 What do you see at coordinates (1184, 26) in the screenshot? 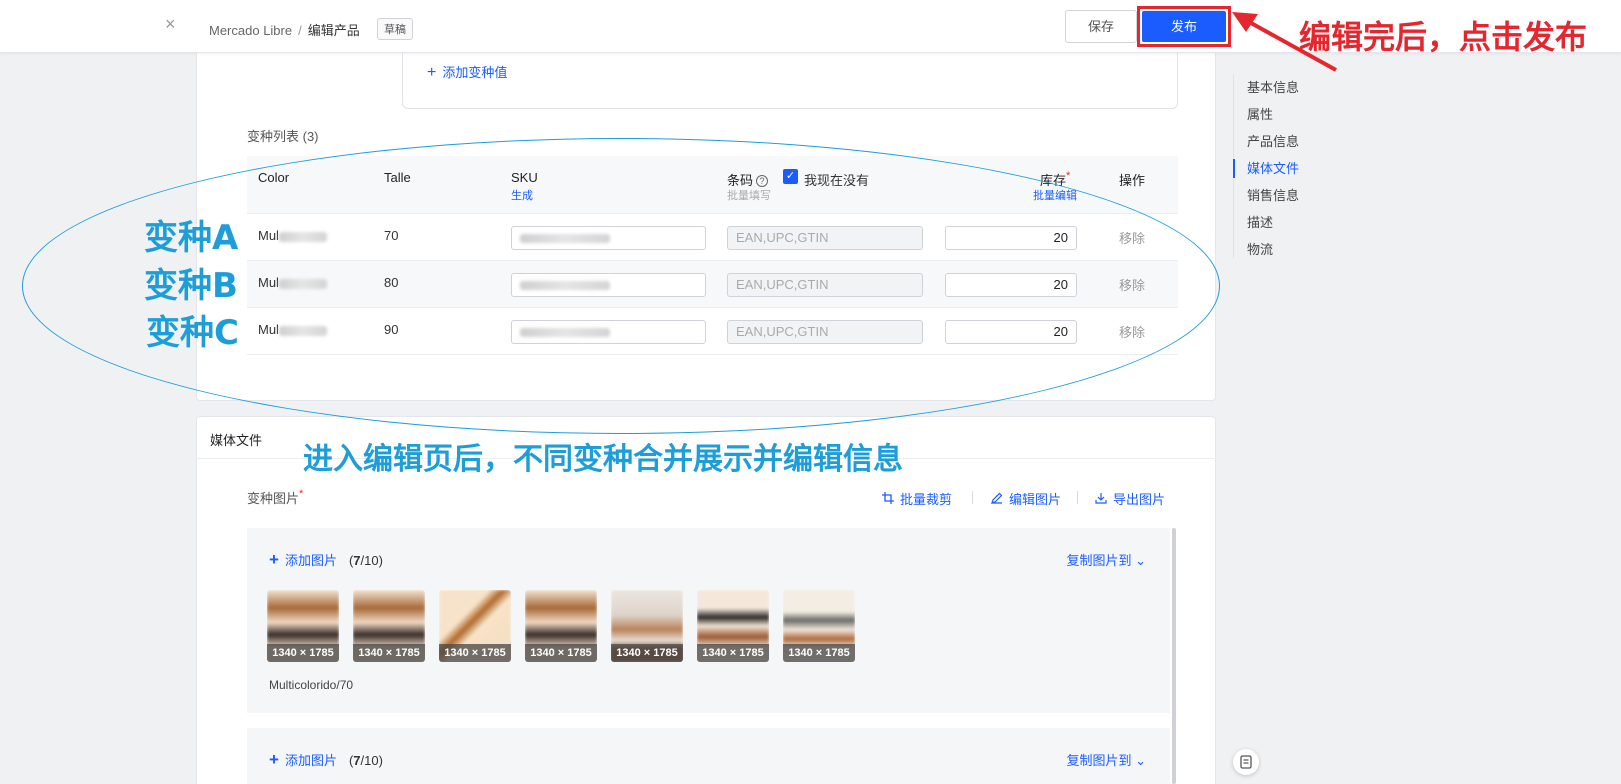
I see `publish-button: 发布` at bounding box center [1184, 26].